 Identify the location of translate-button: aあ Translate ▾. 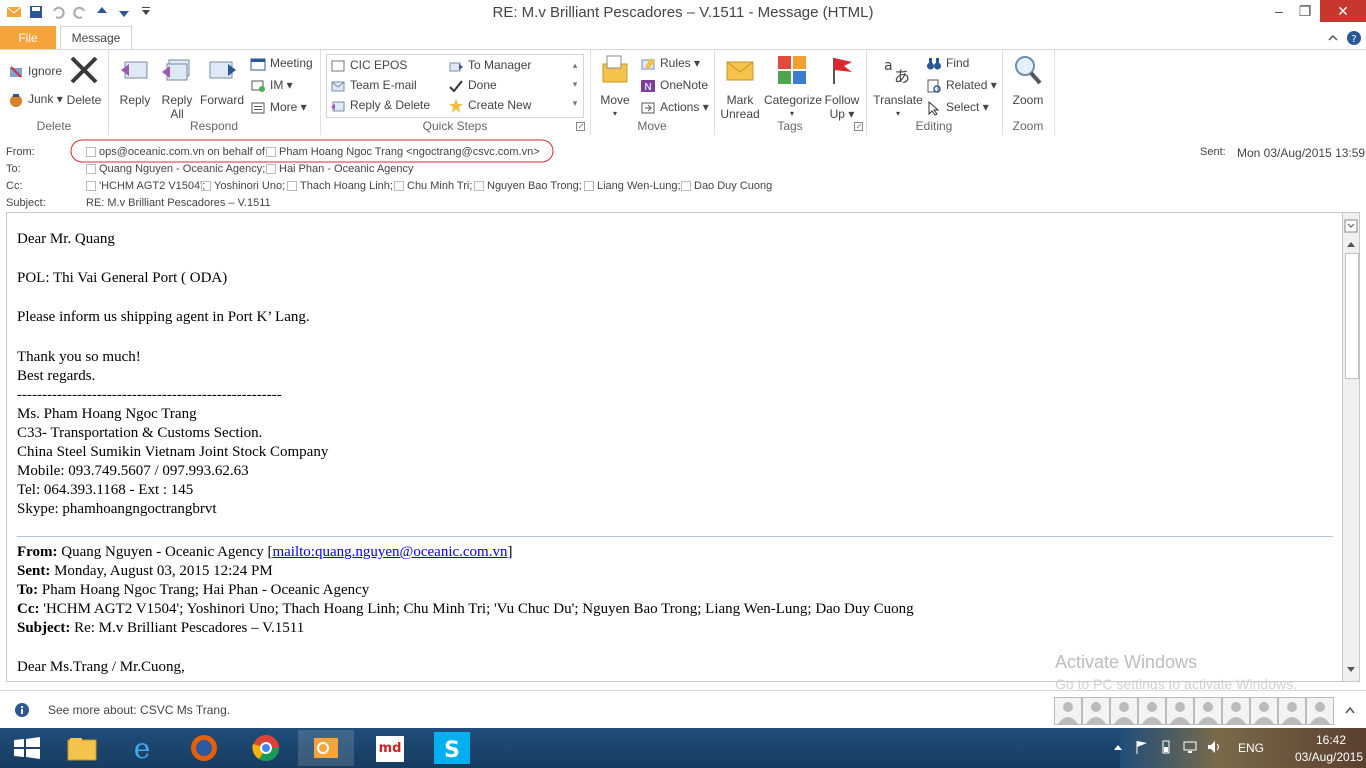
(898, 87).